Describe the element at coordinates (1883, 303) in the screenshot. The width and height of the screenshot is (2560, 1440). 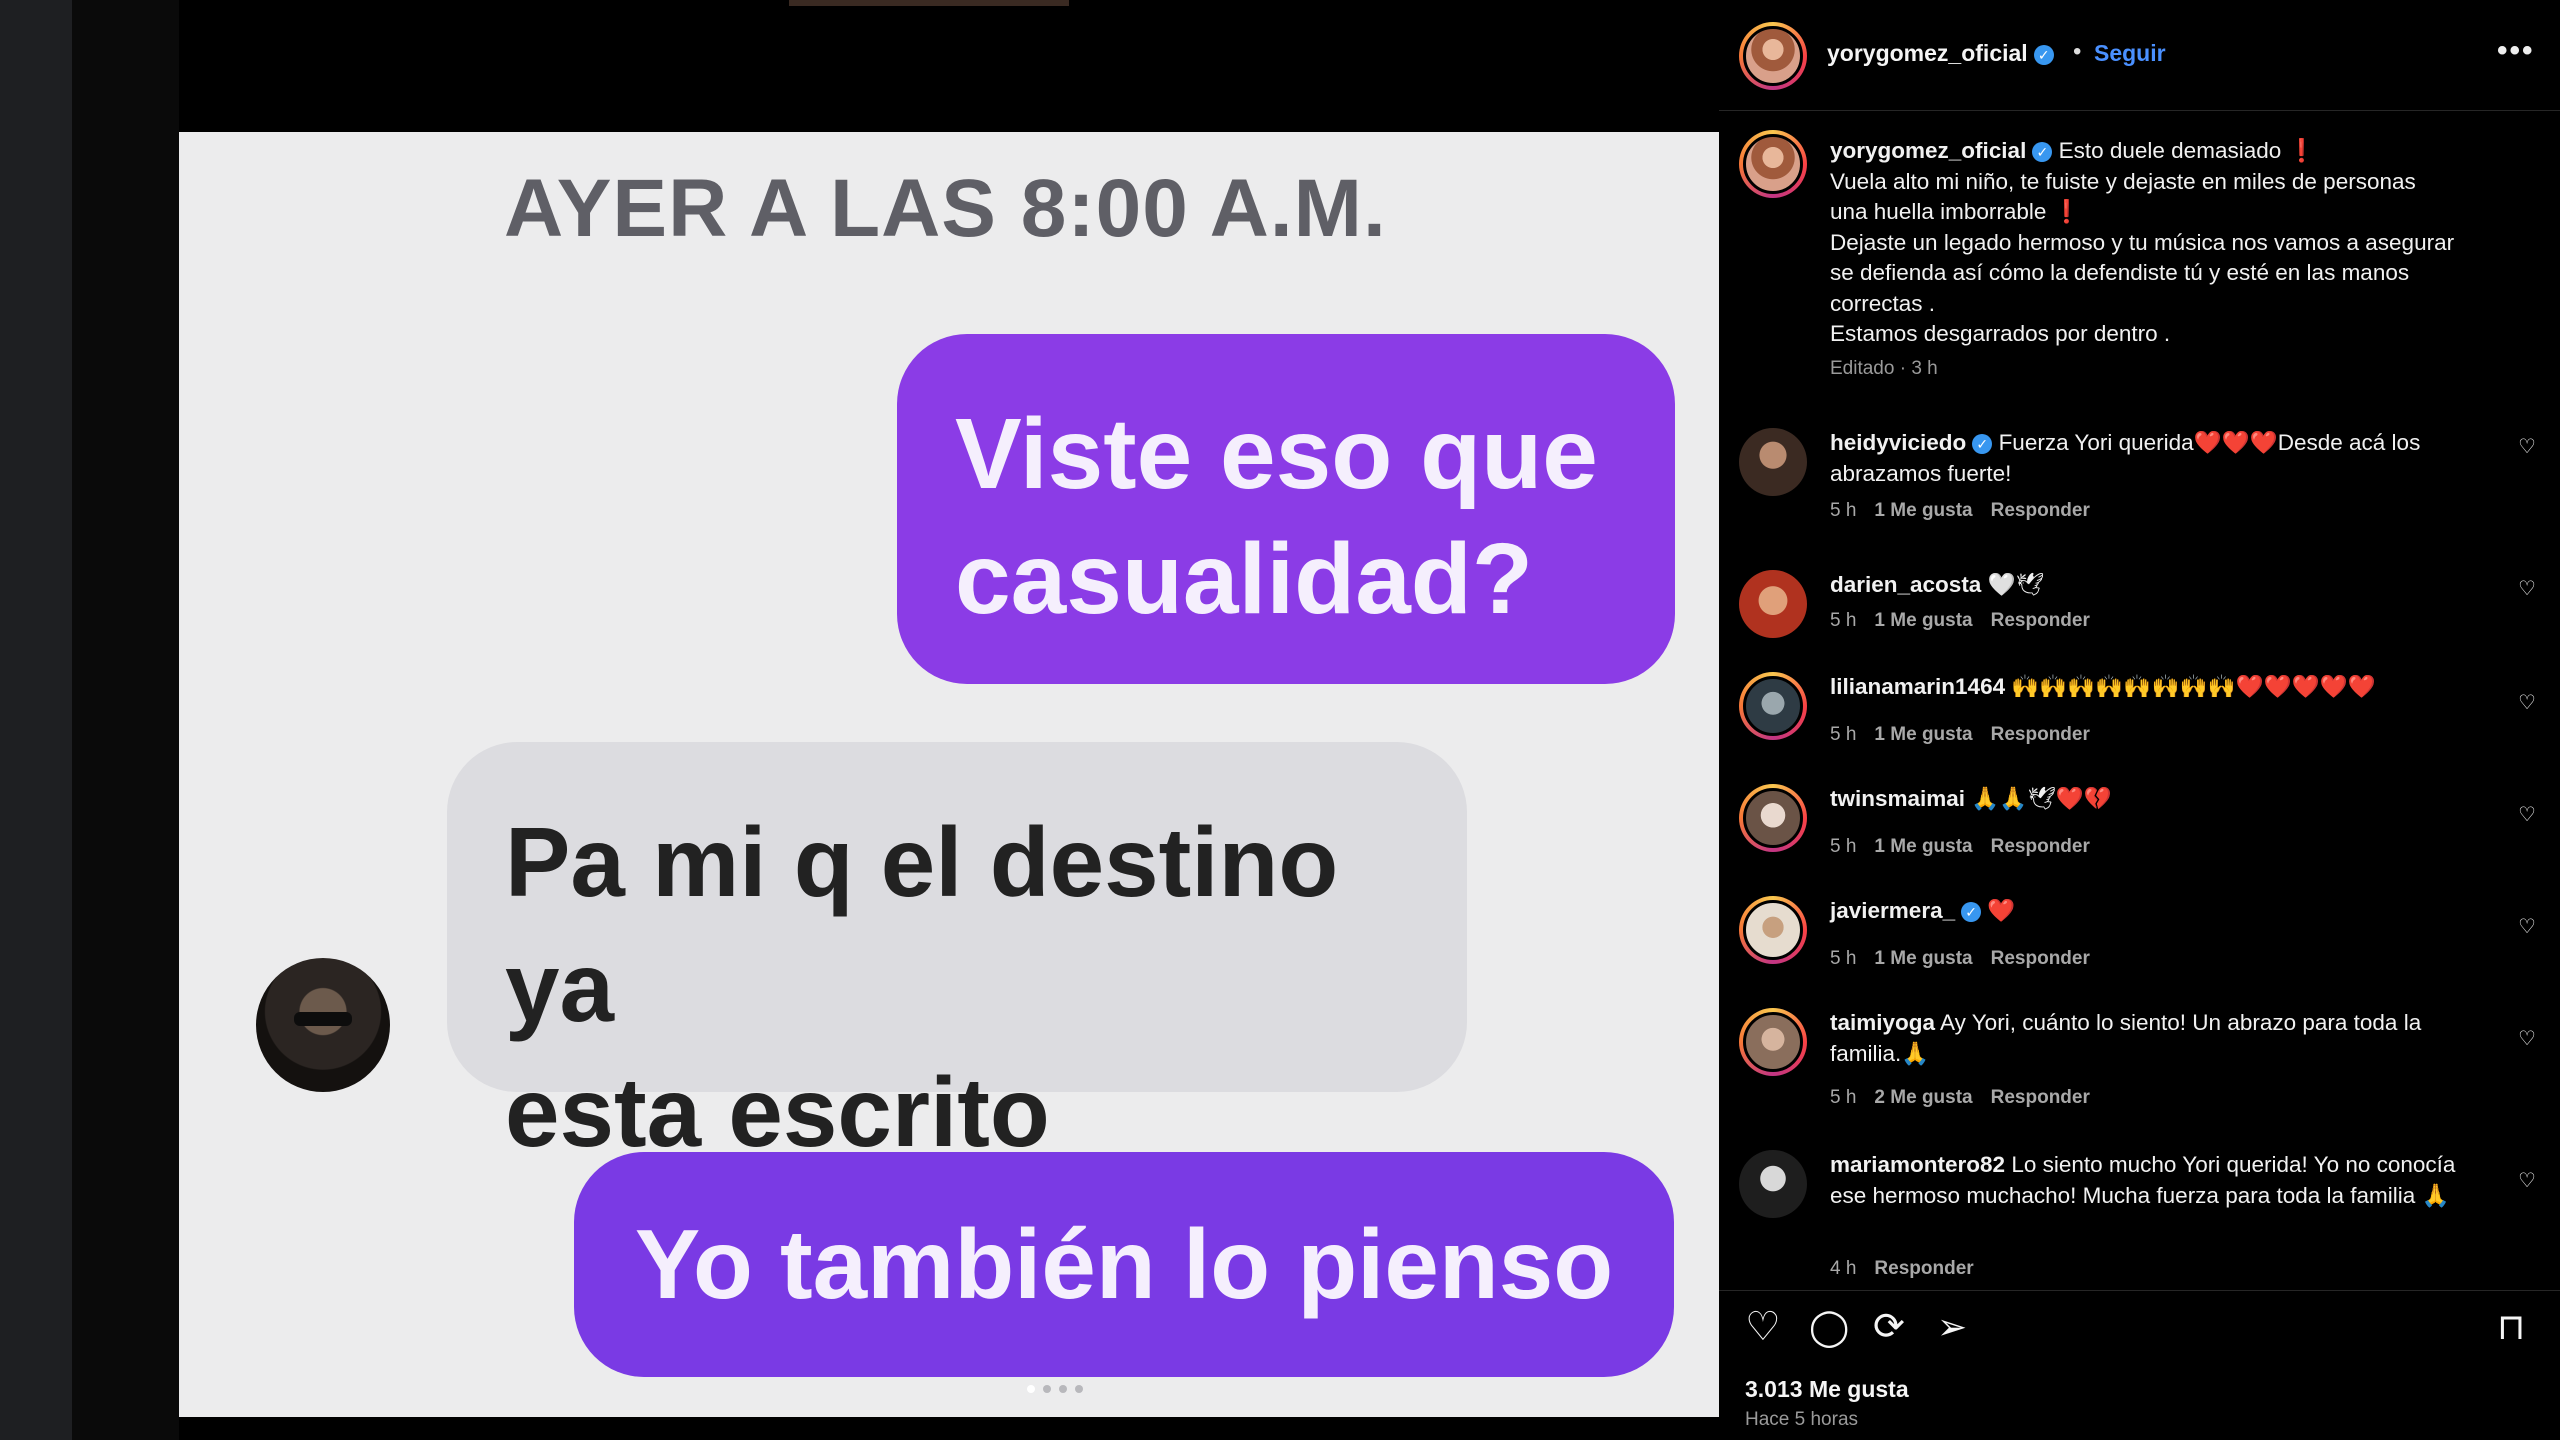
I see `caption-line: correctas .` at that location.